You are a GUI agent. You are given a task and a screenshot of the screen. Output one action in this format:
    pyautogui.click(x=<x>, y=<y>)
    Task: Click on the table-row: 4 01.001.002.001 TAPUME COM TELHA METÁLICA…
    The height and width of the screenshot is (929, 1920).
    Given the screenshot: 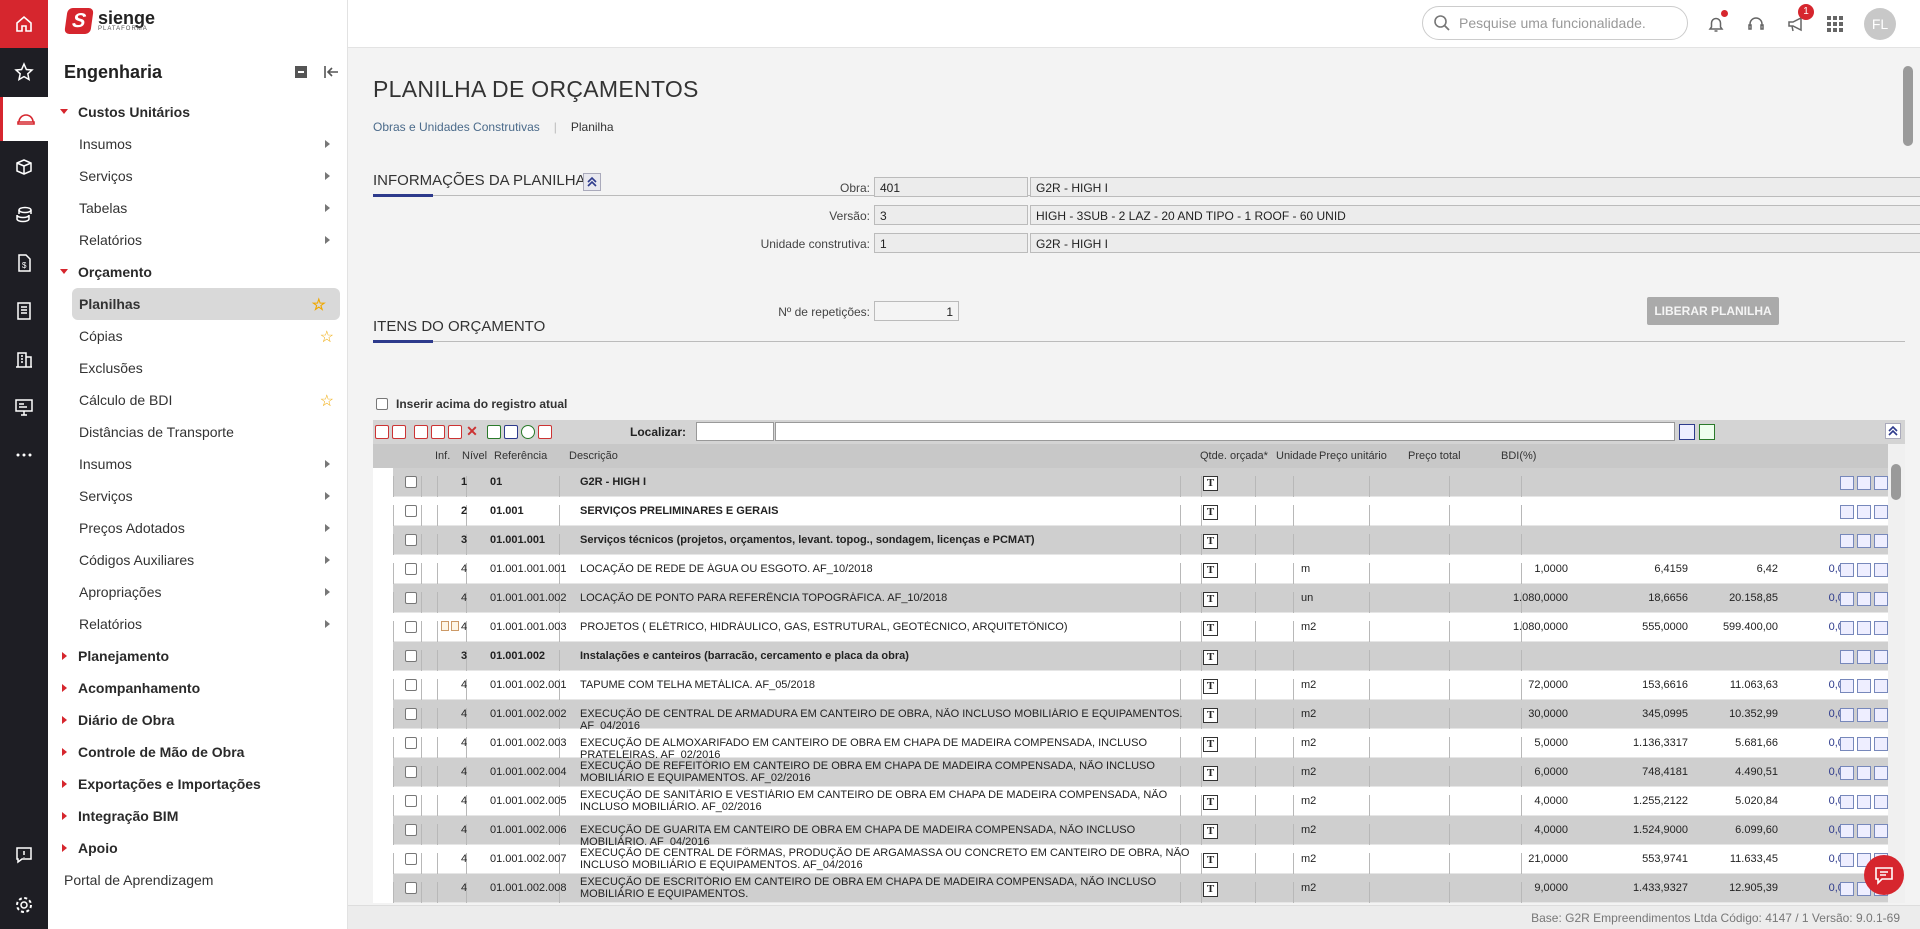 What is the action you would take?
    pyautogui.click(x=1140, y=689)
    